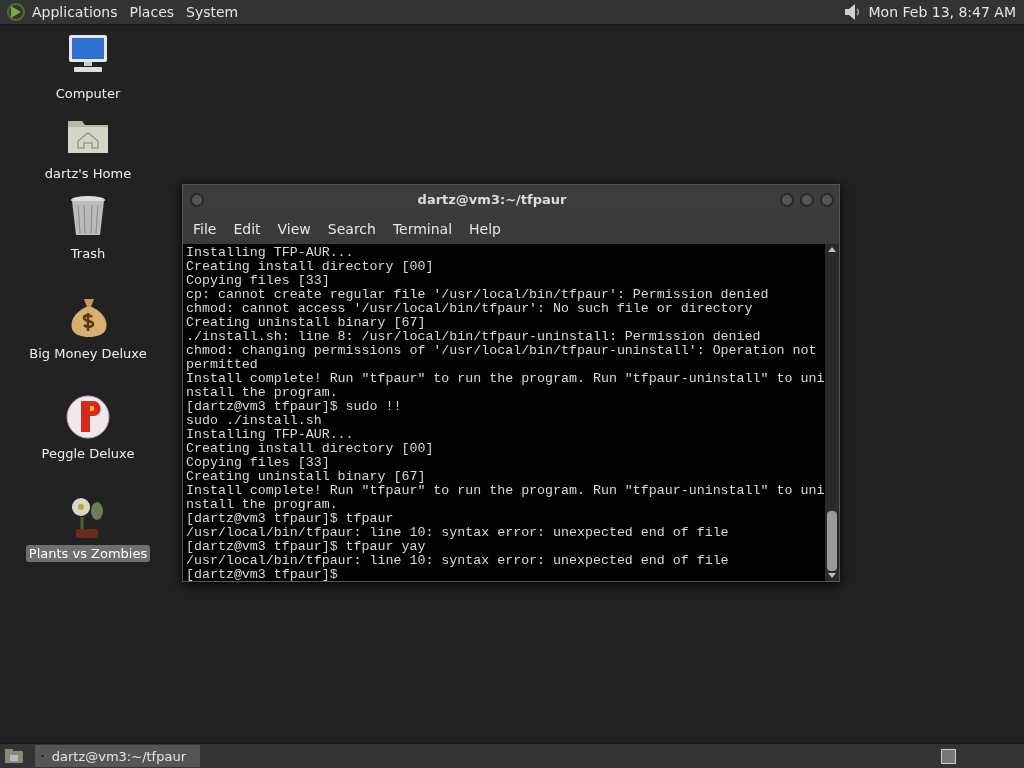 The image size is (1024, 768). Describe the element at coordinates (247, 229) in the screenshot. I see `menu-item: Edit` at that location.